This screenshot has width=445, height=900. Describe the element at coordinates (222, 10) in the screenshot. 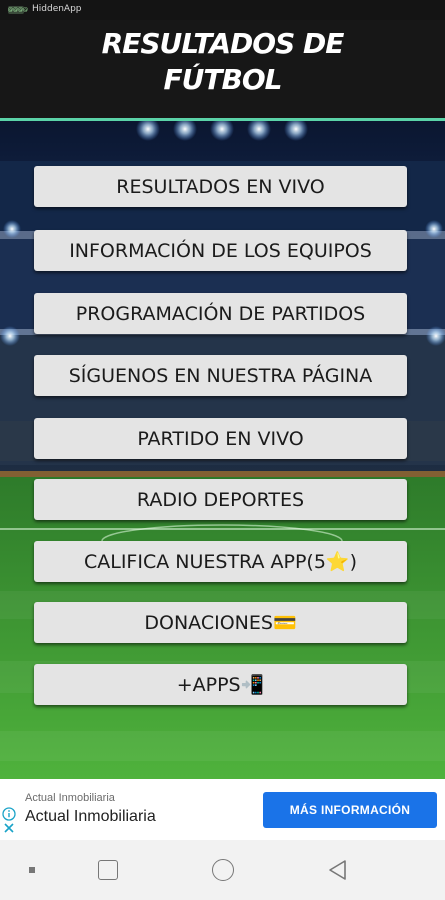

I see `status-bar: @@@@ HiddenApp` at that location.